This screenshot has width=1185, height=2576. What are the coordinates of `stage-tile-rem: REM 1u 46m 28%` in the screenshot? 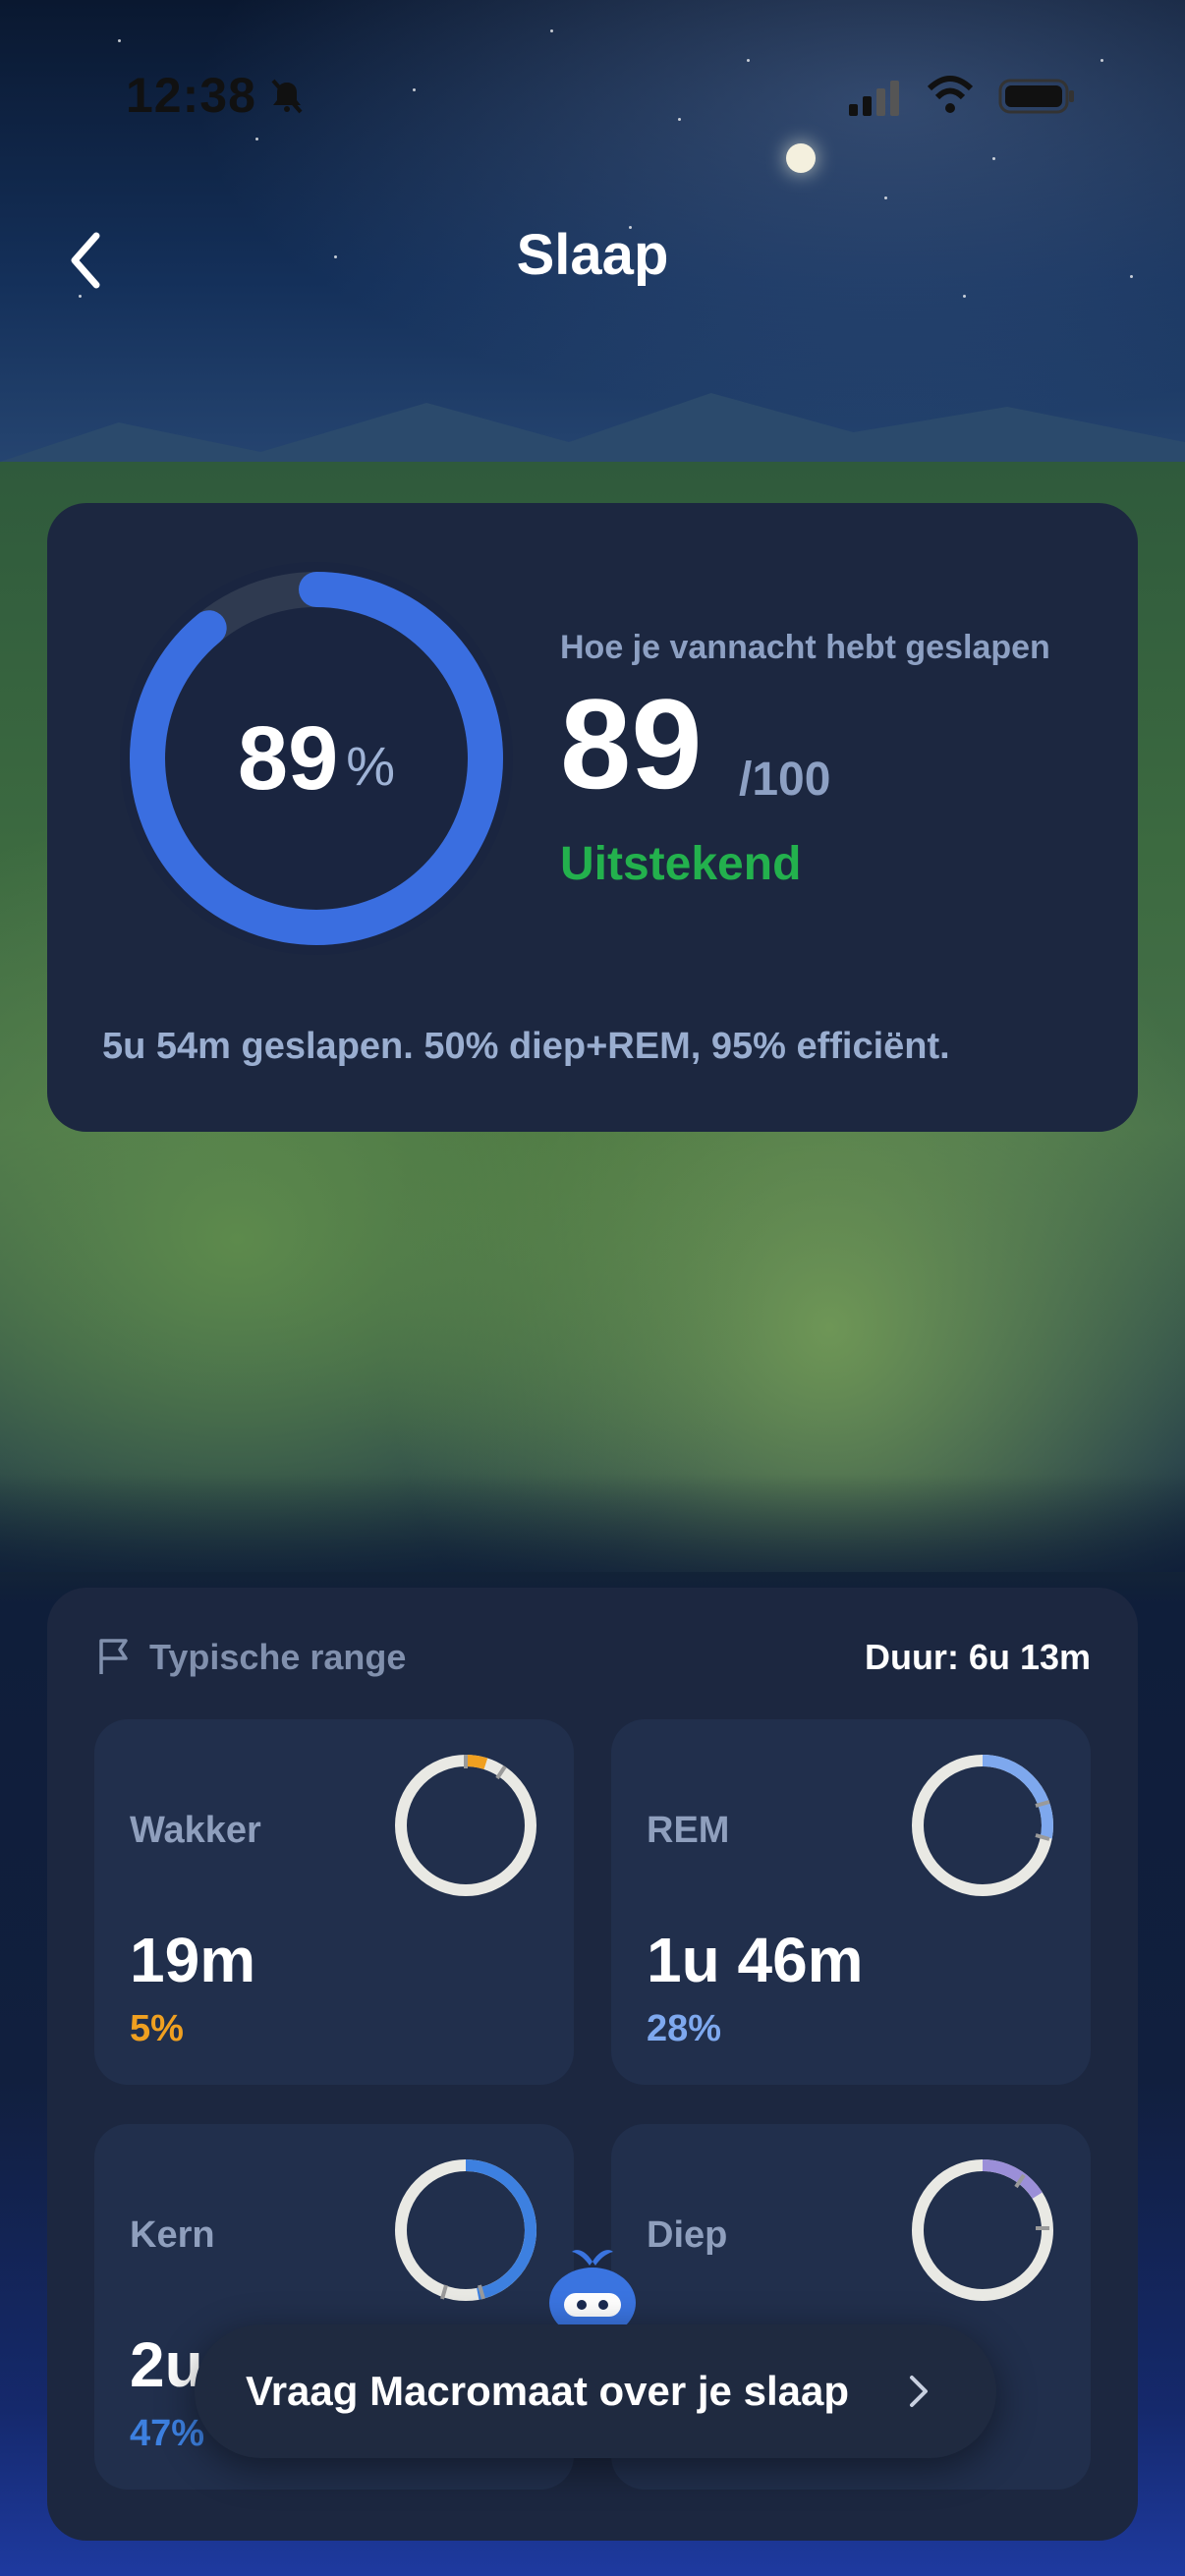 It's located at (851, 1902).